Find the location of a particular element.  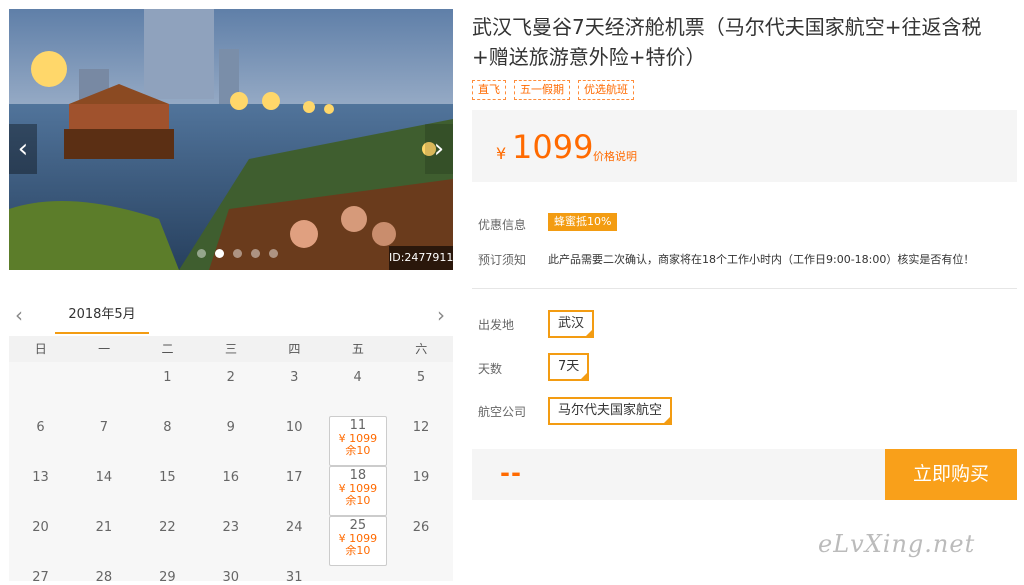

weekday-label: 四 is located at coordinates (294, 349).